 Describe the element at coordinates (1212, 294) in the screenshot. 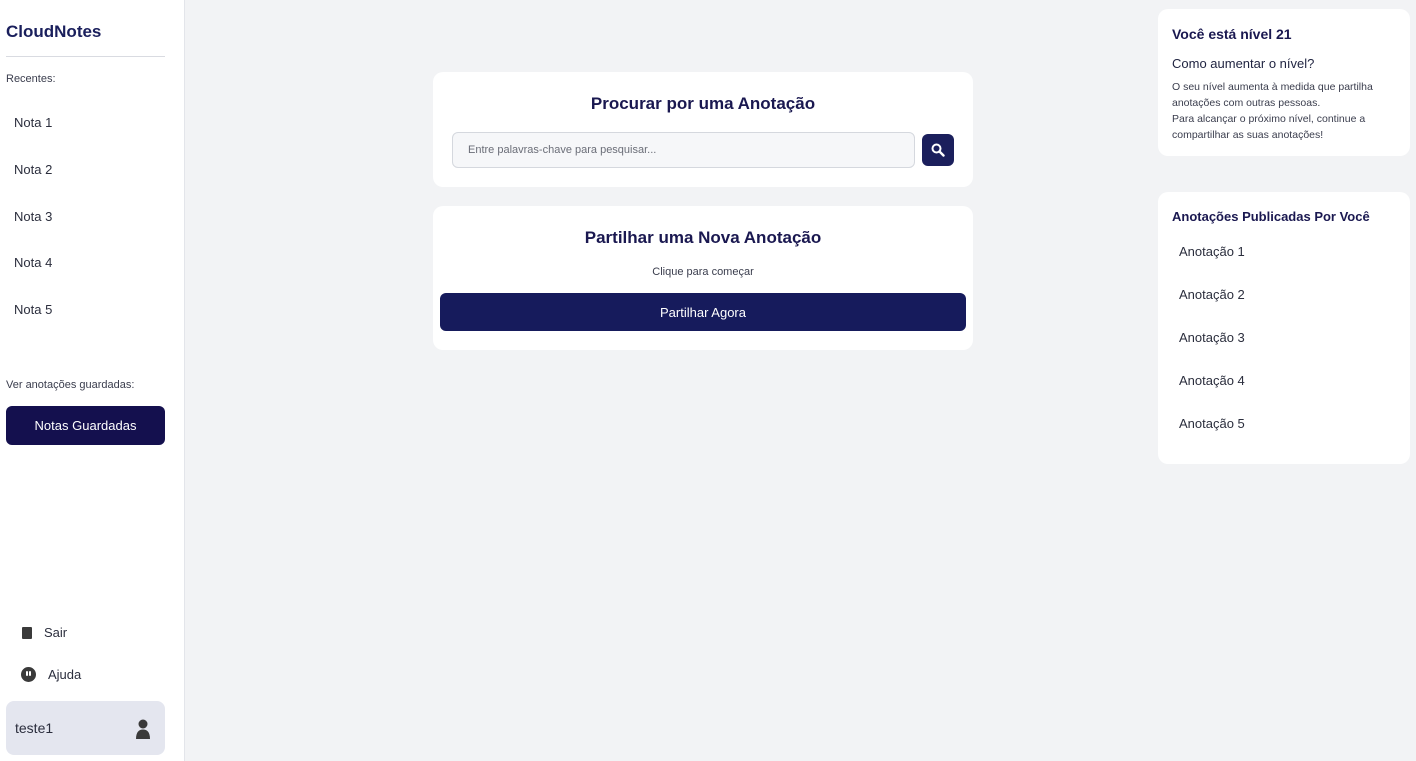

I see `published-note-item: Anotação 2` at that location.